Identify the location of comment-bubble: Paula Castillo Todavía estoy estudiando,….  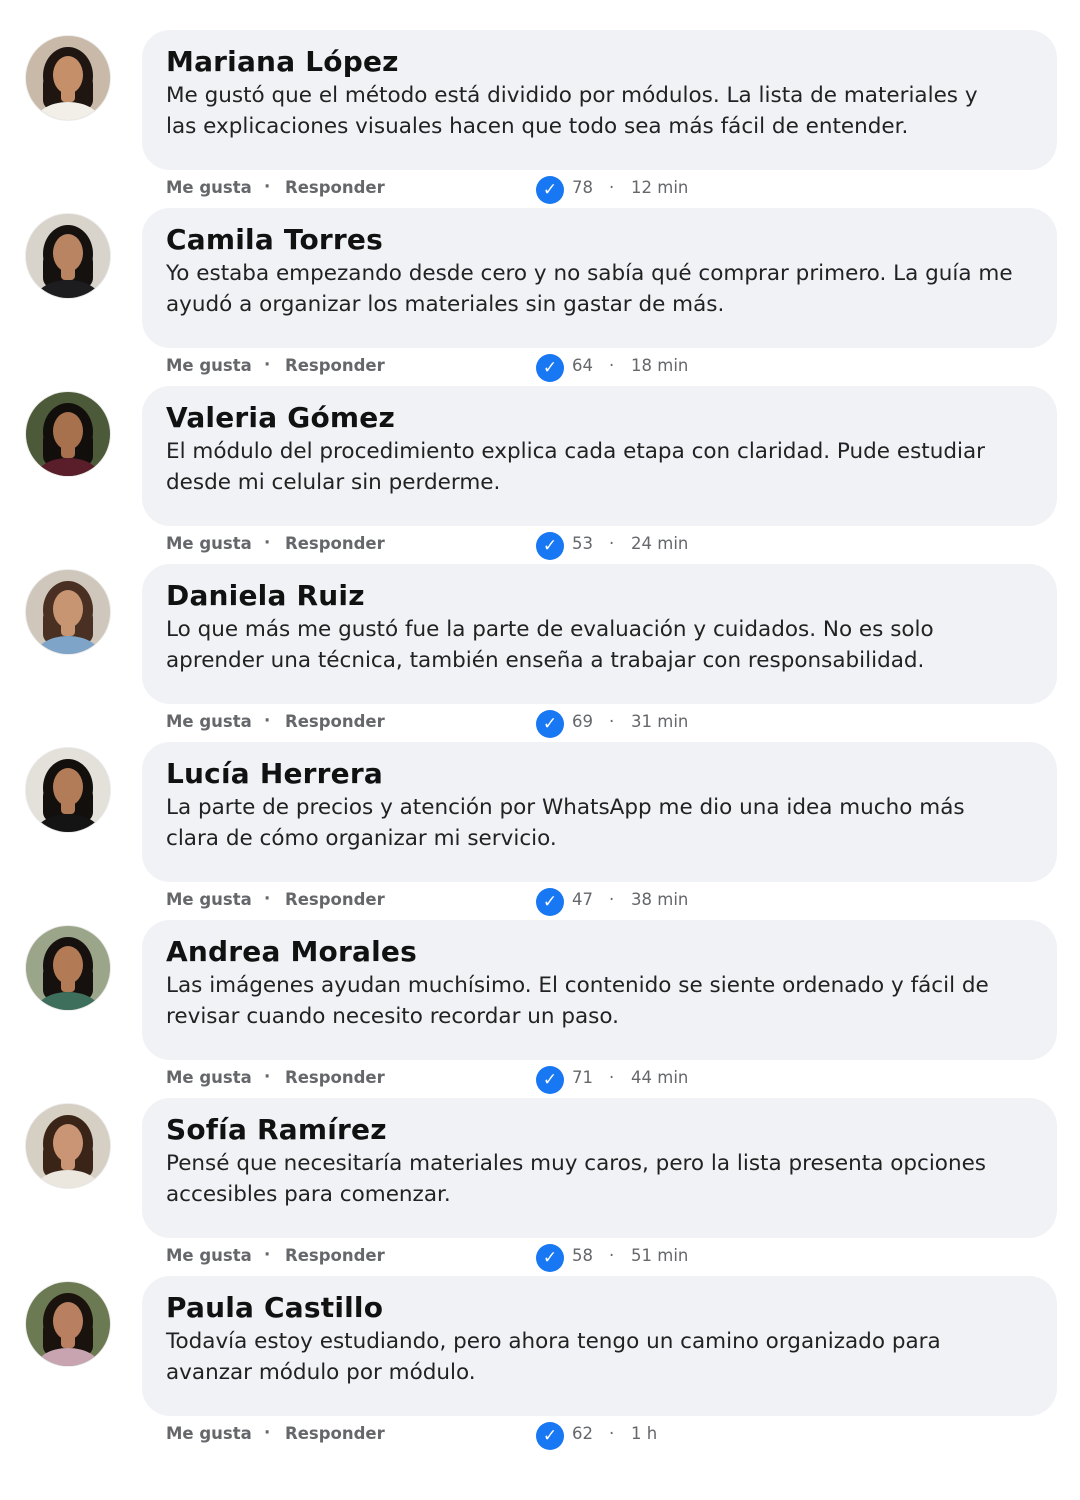
(599, 1346).